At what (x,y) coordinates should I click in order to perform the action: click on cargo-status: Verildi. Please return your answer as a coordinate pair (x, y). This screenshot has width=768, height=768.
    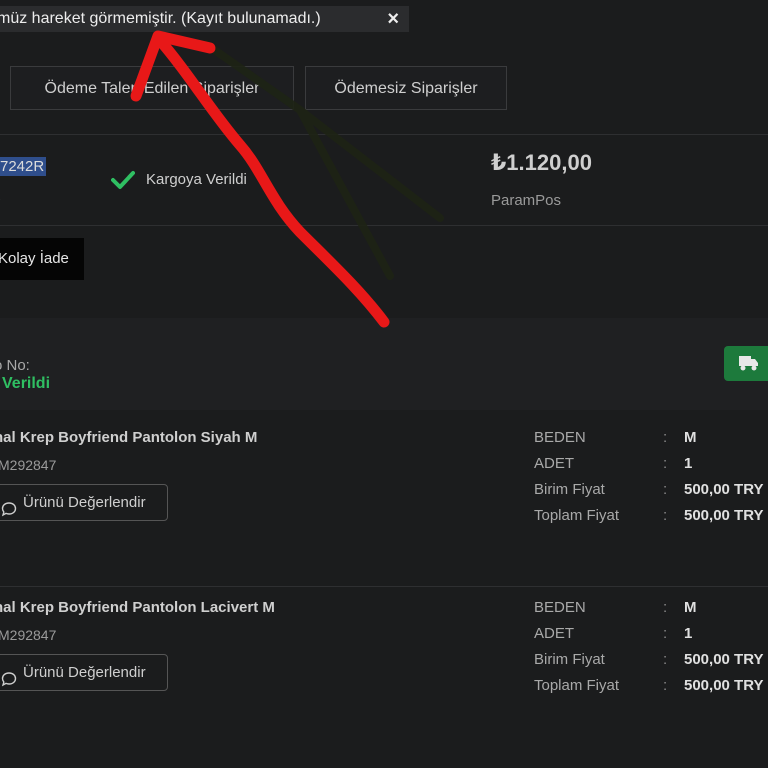
    Looking at the image, I should click on (26, 383).